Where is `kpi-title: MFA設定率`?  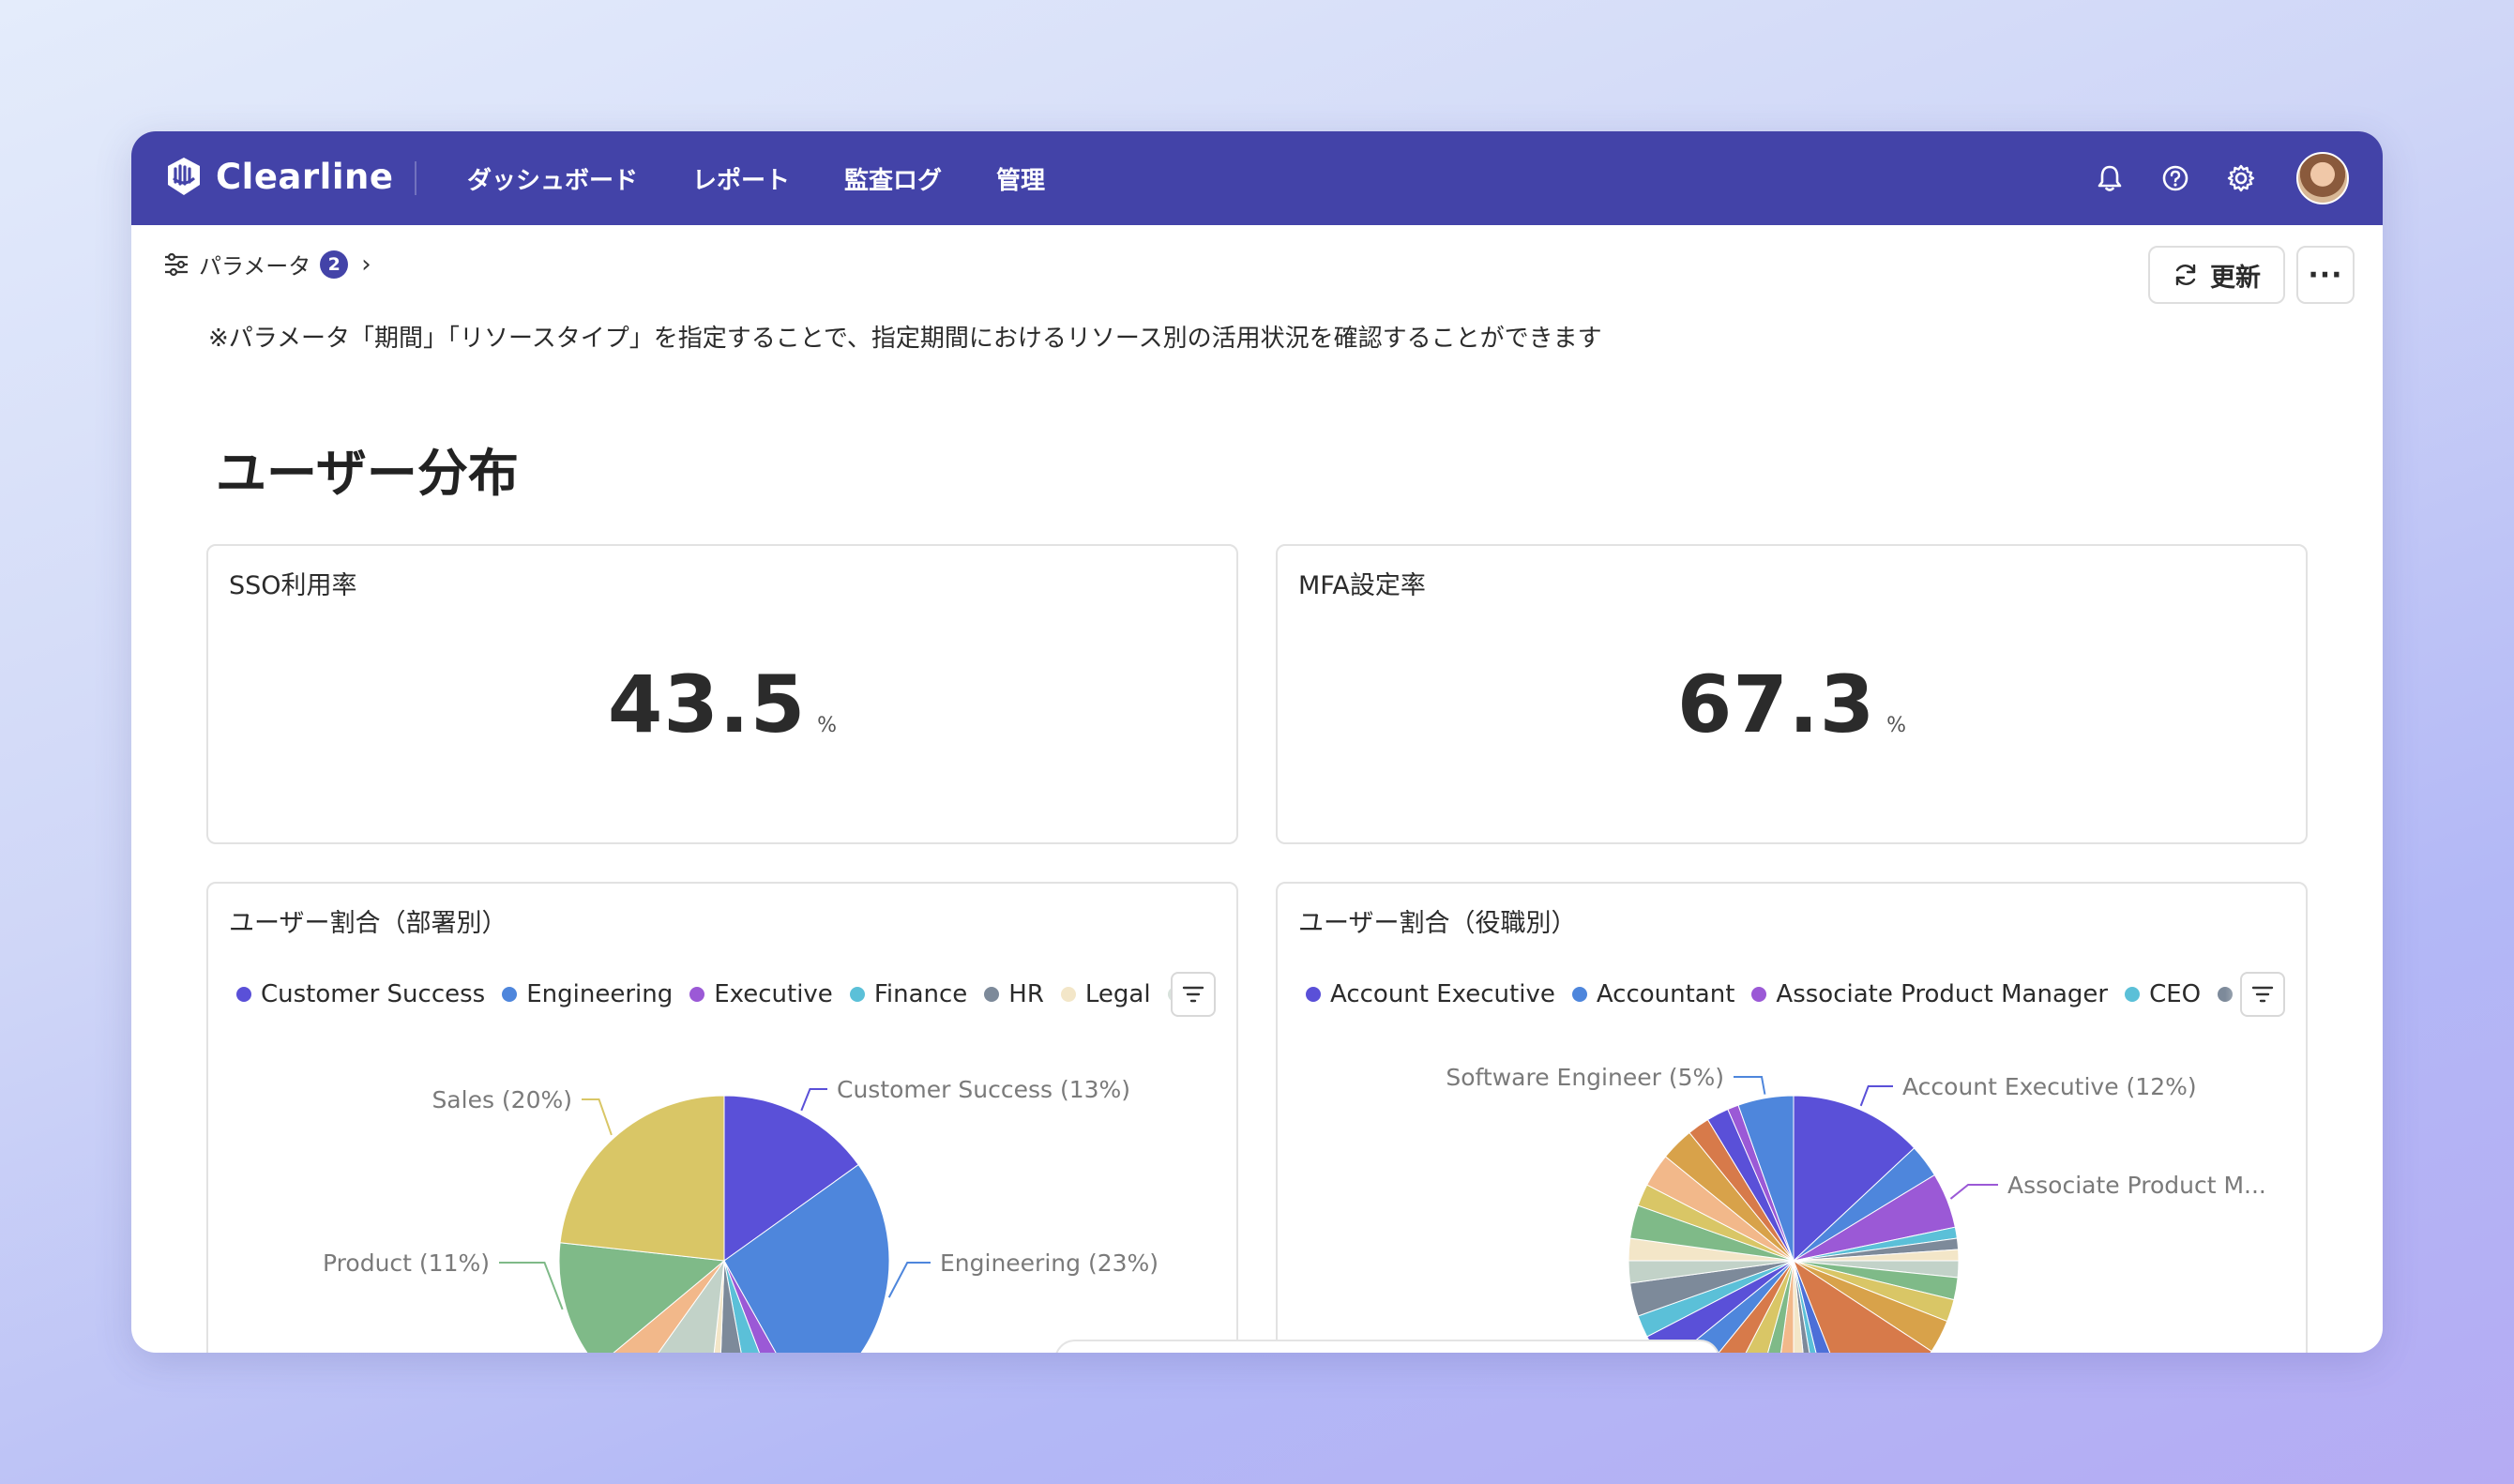 kpi-title: MFA設定率 is located at coordinates (1362, 585).